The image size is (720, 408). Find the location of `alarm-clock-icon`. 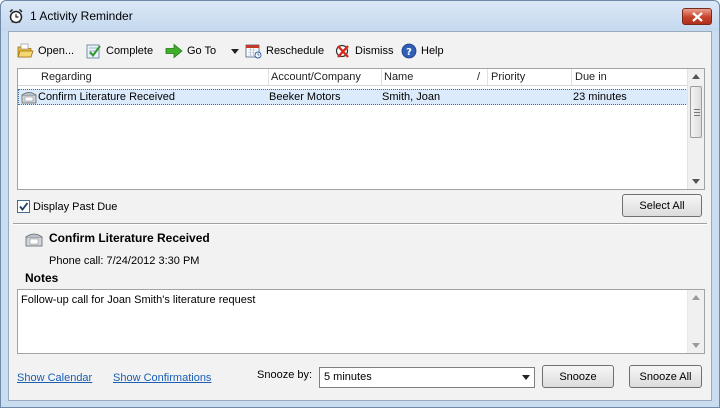

alarm-clock-icon is located at coordinates (16, 16).